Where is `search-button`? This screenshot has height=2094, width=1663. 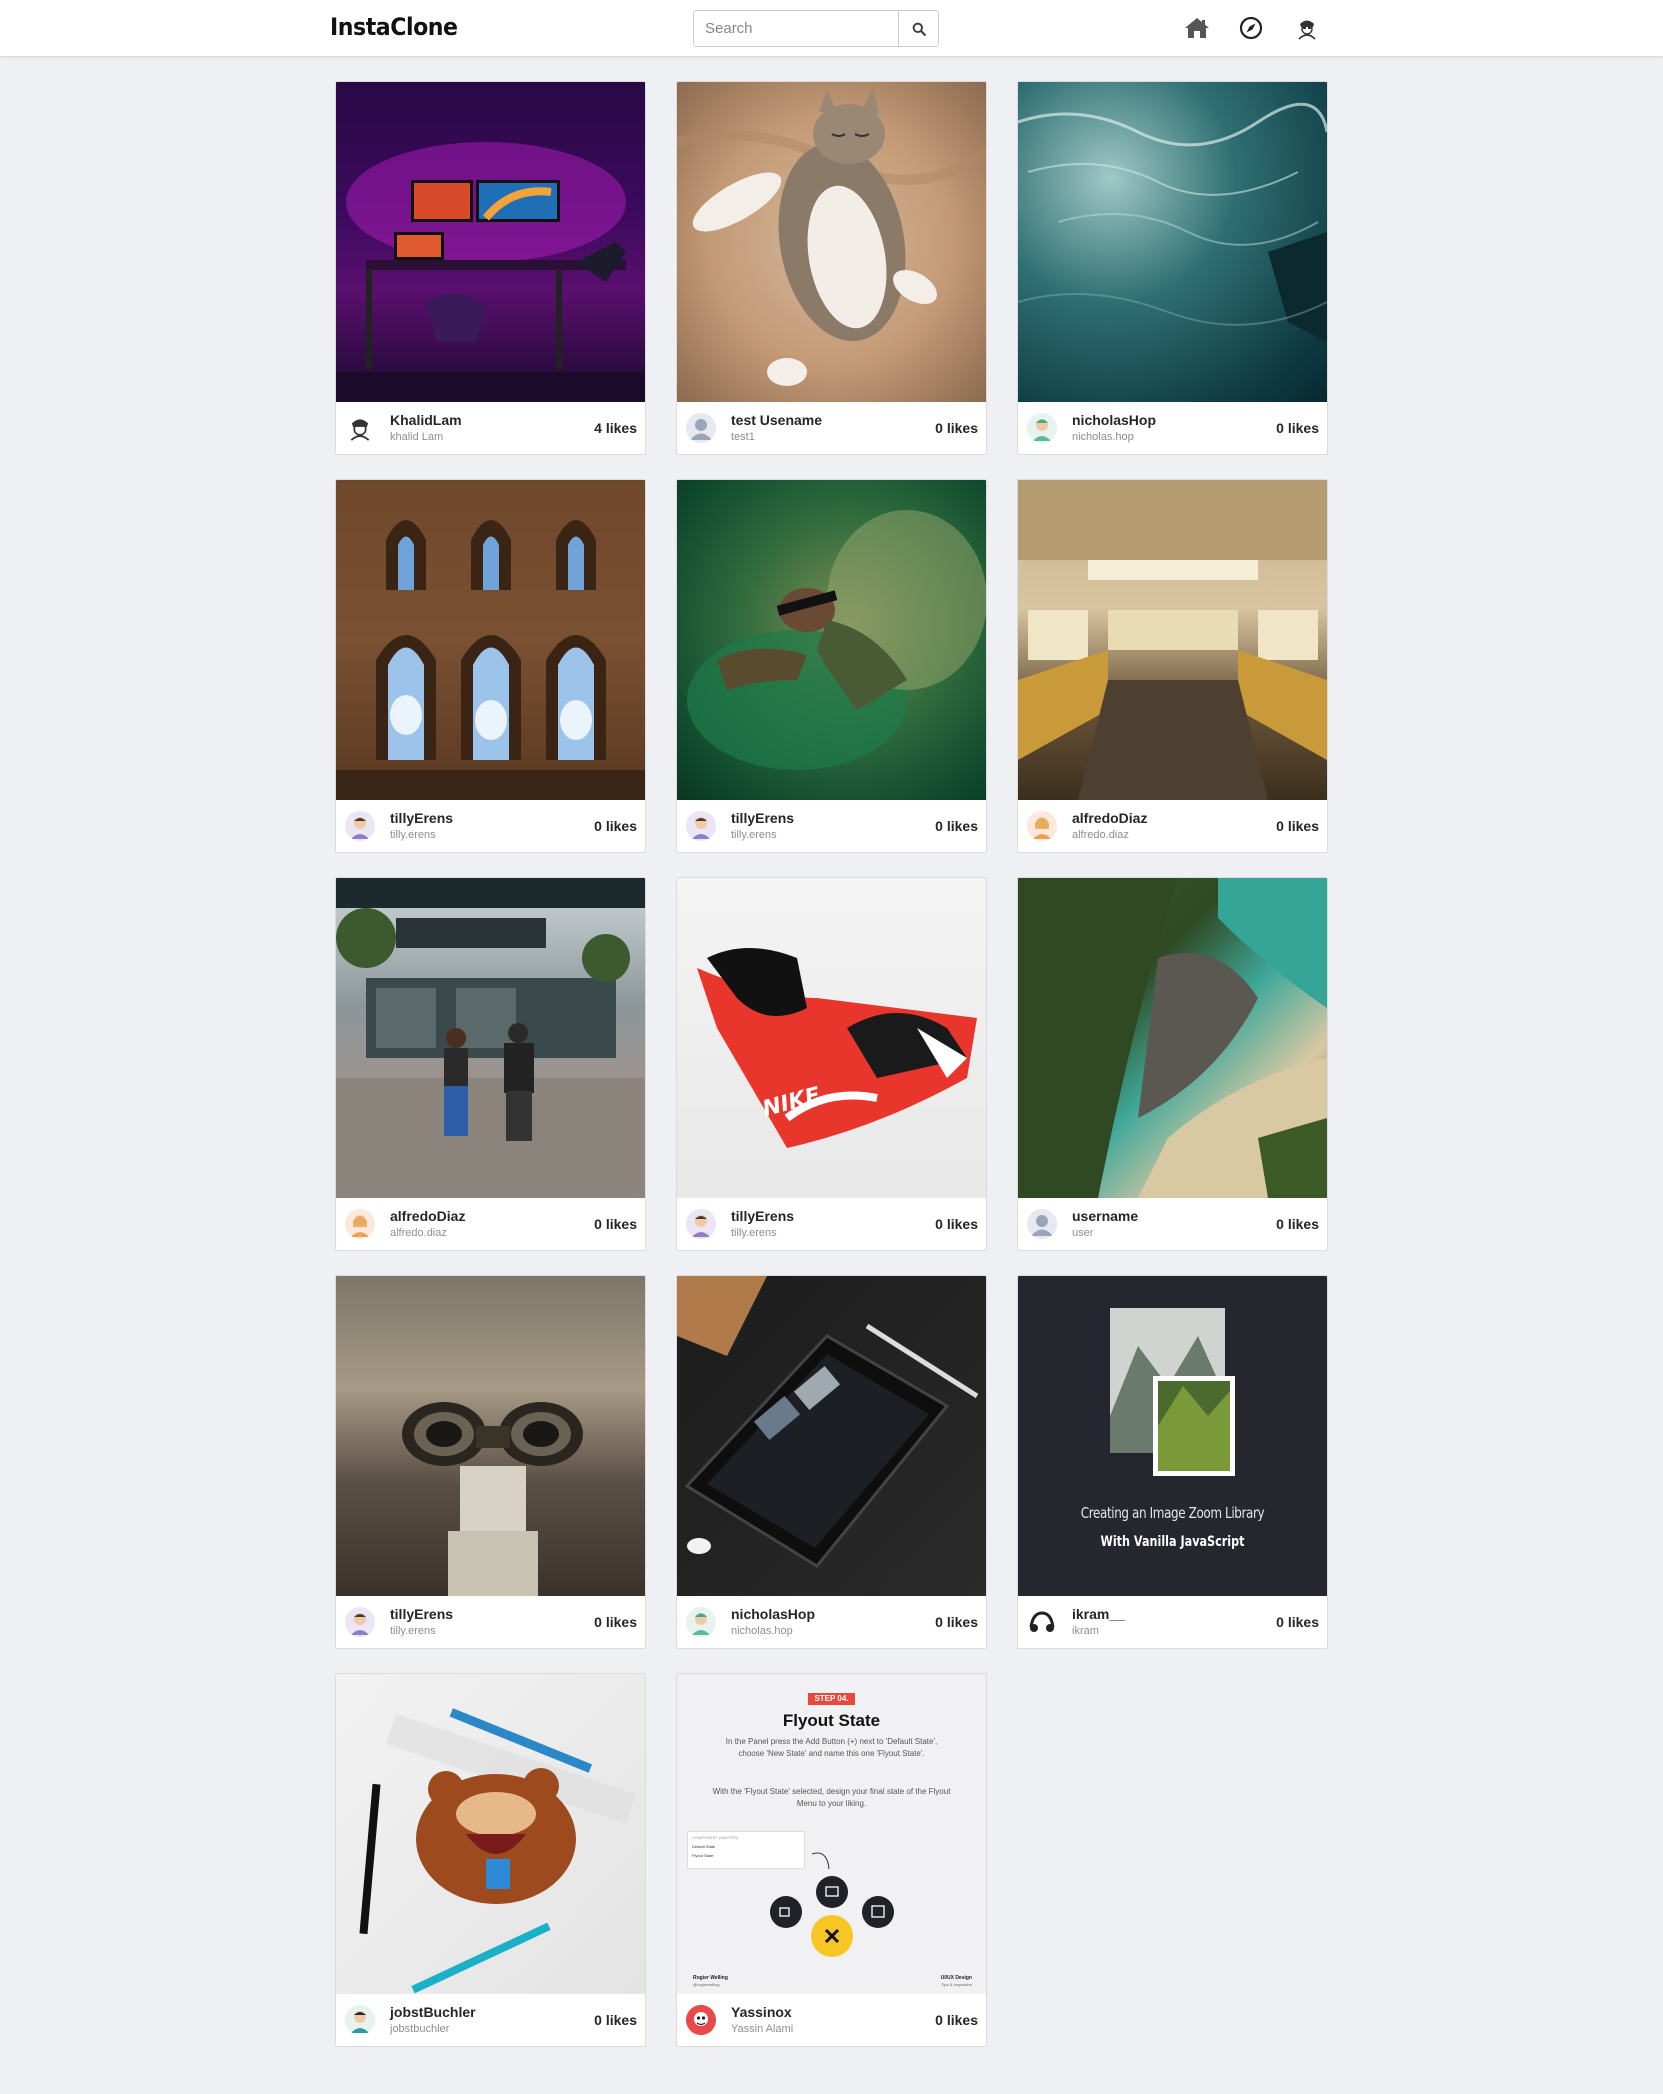
search-button is located at coordinates (919, 28).